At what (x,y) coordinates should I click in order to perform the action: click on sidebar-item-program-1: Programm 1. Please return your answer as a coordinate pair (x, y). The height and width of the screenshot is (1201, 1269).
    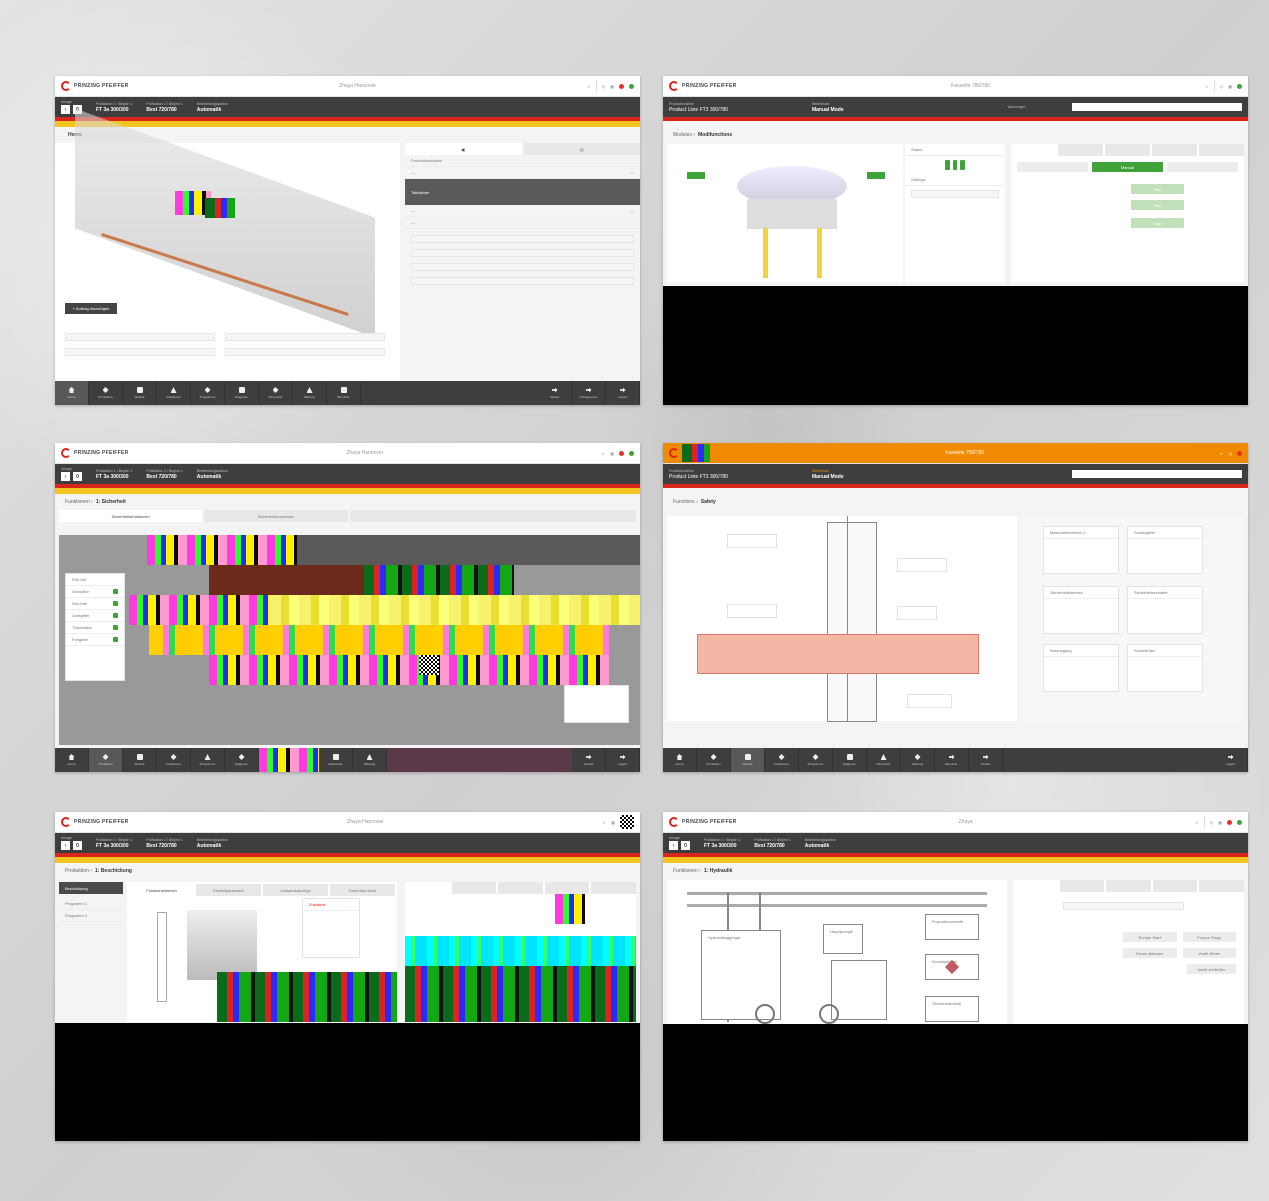
    Looking at the image, I should click on (91, 904).